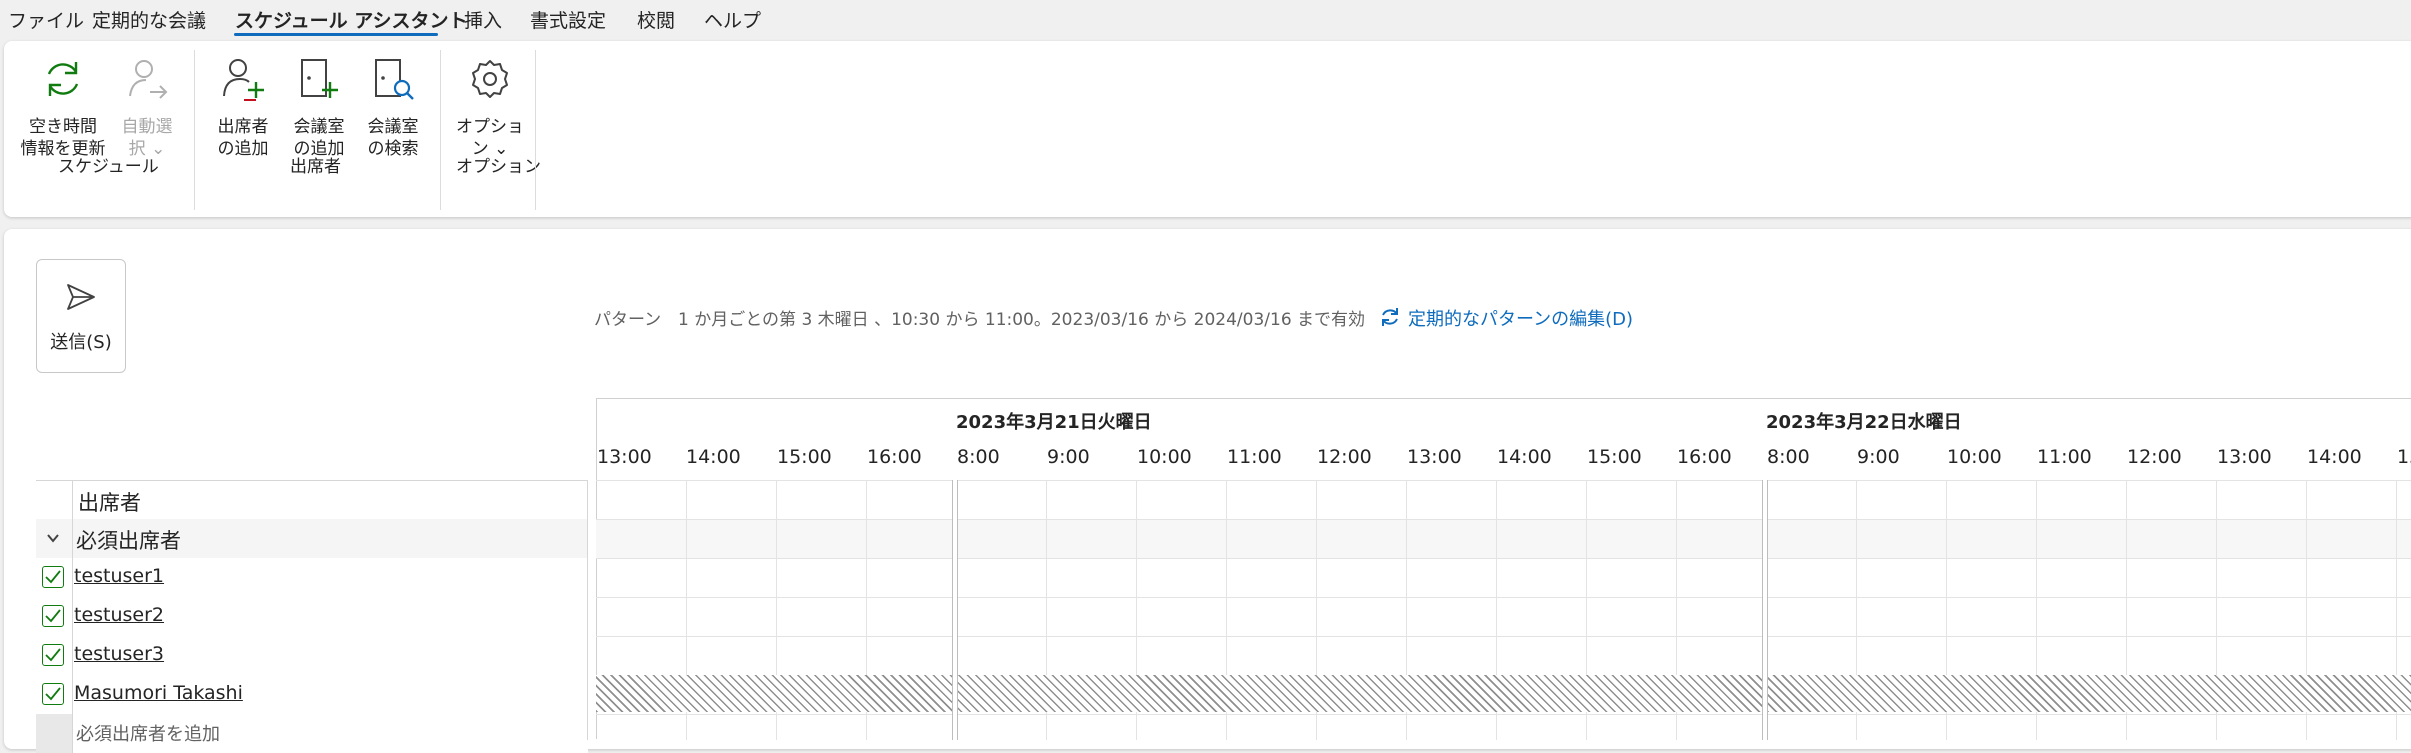 This screenshot has height=753, width=2411. Describe the element at coordinates (243, 127) in the screenshot. I see `add-attendee-label-1: 出席者` at that location.